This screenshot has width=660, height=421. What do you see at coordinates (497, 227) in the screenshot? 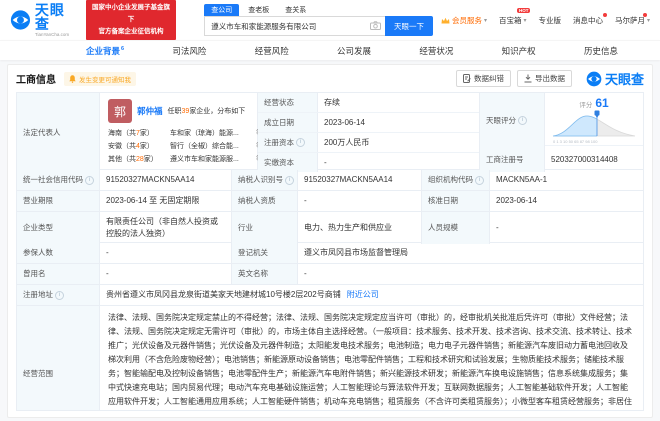
I see `value-staff-size: -` at bounding box center [497, 227].